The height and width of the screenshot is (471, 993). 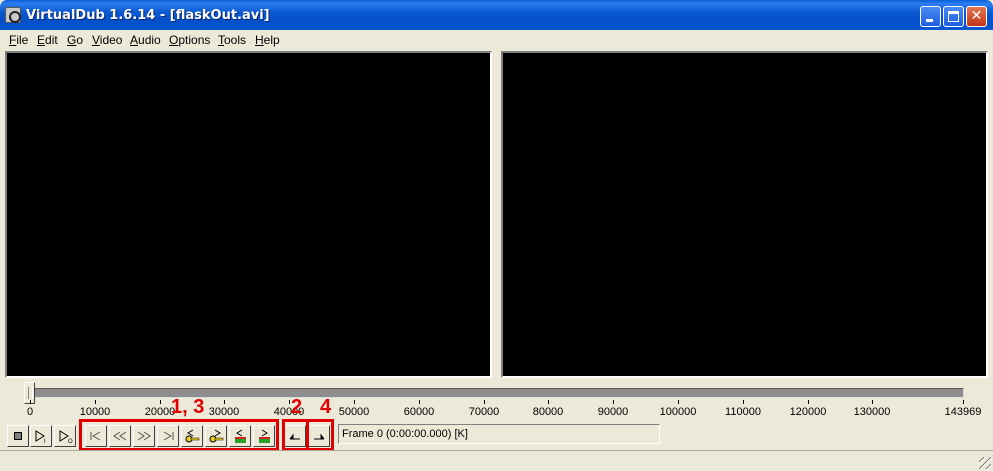 I want to click on menu-help: Help, so click(x=267, y=40).